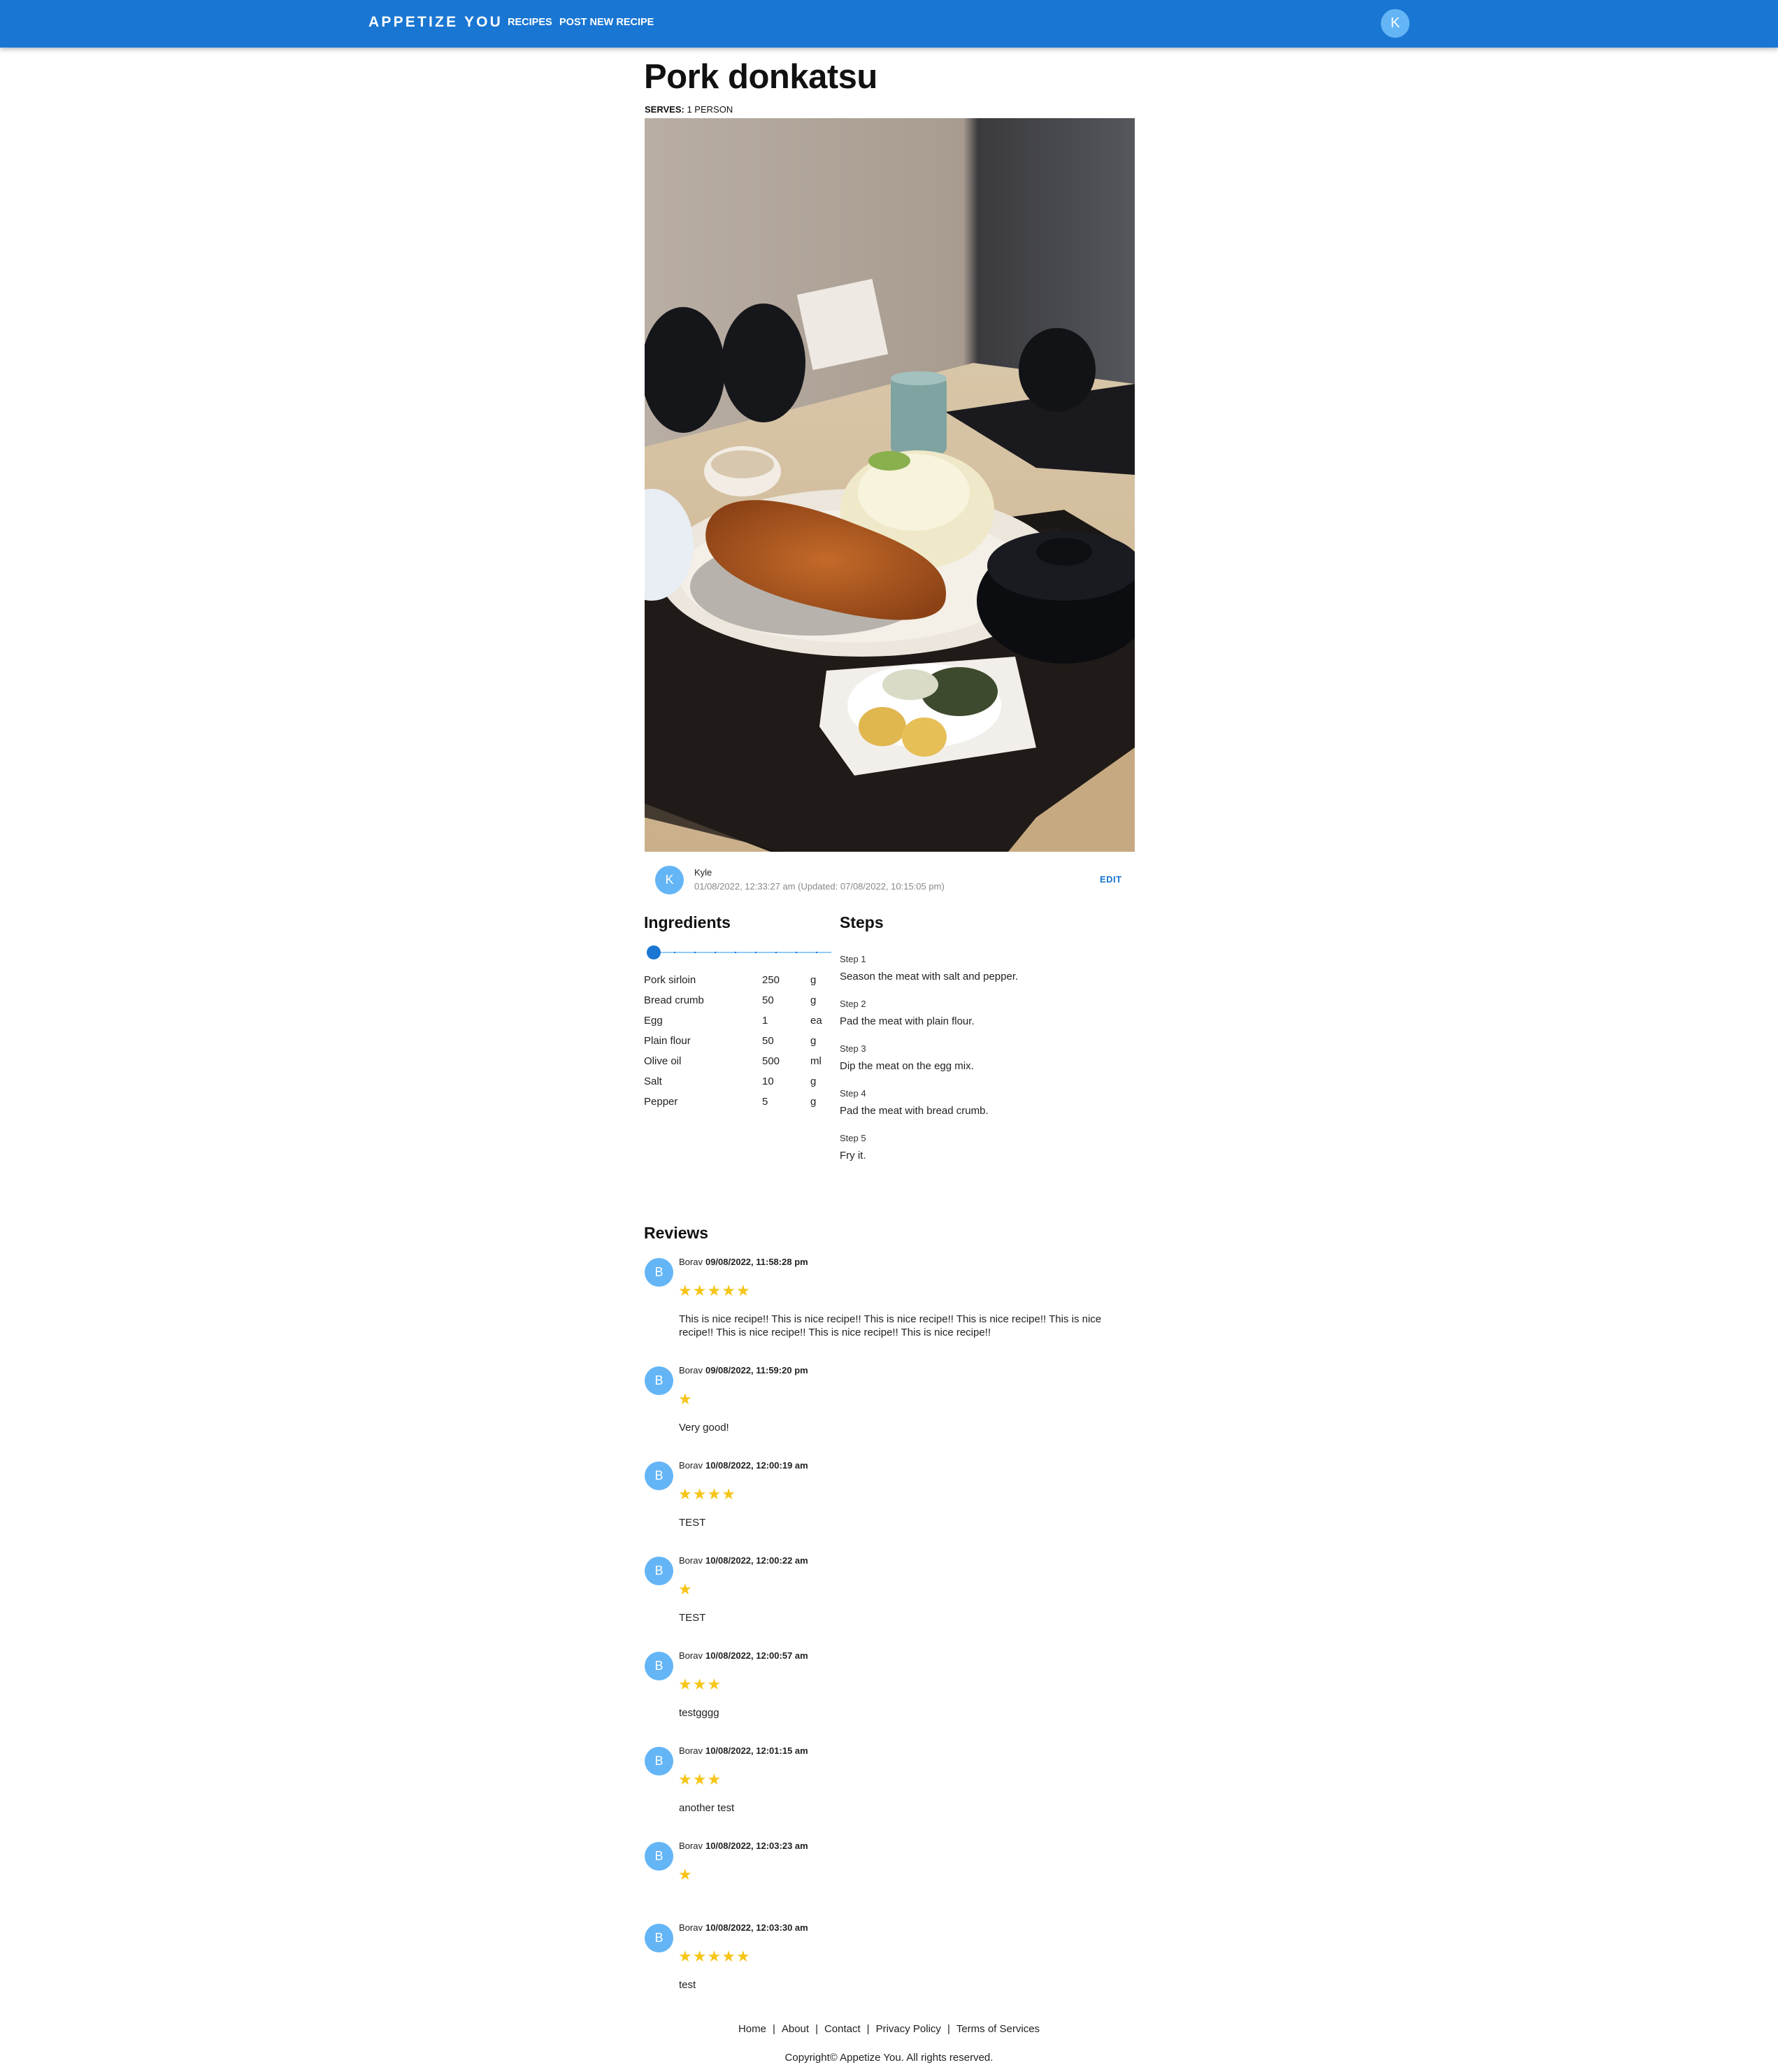  What do you see at coordinates (757, 1465) in the screenshot?
I see `review-date: 10/08/2022, 12:00:19 am` at bounding box center [757, 1465].